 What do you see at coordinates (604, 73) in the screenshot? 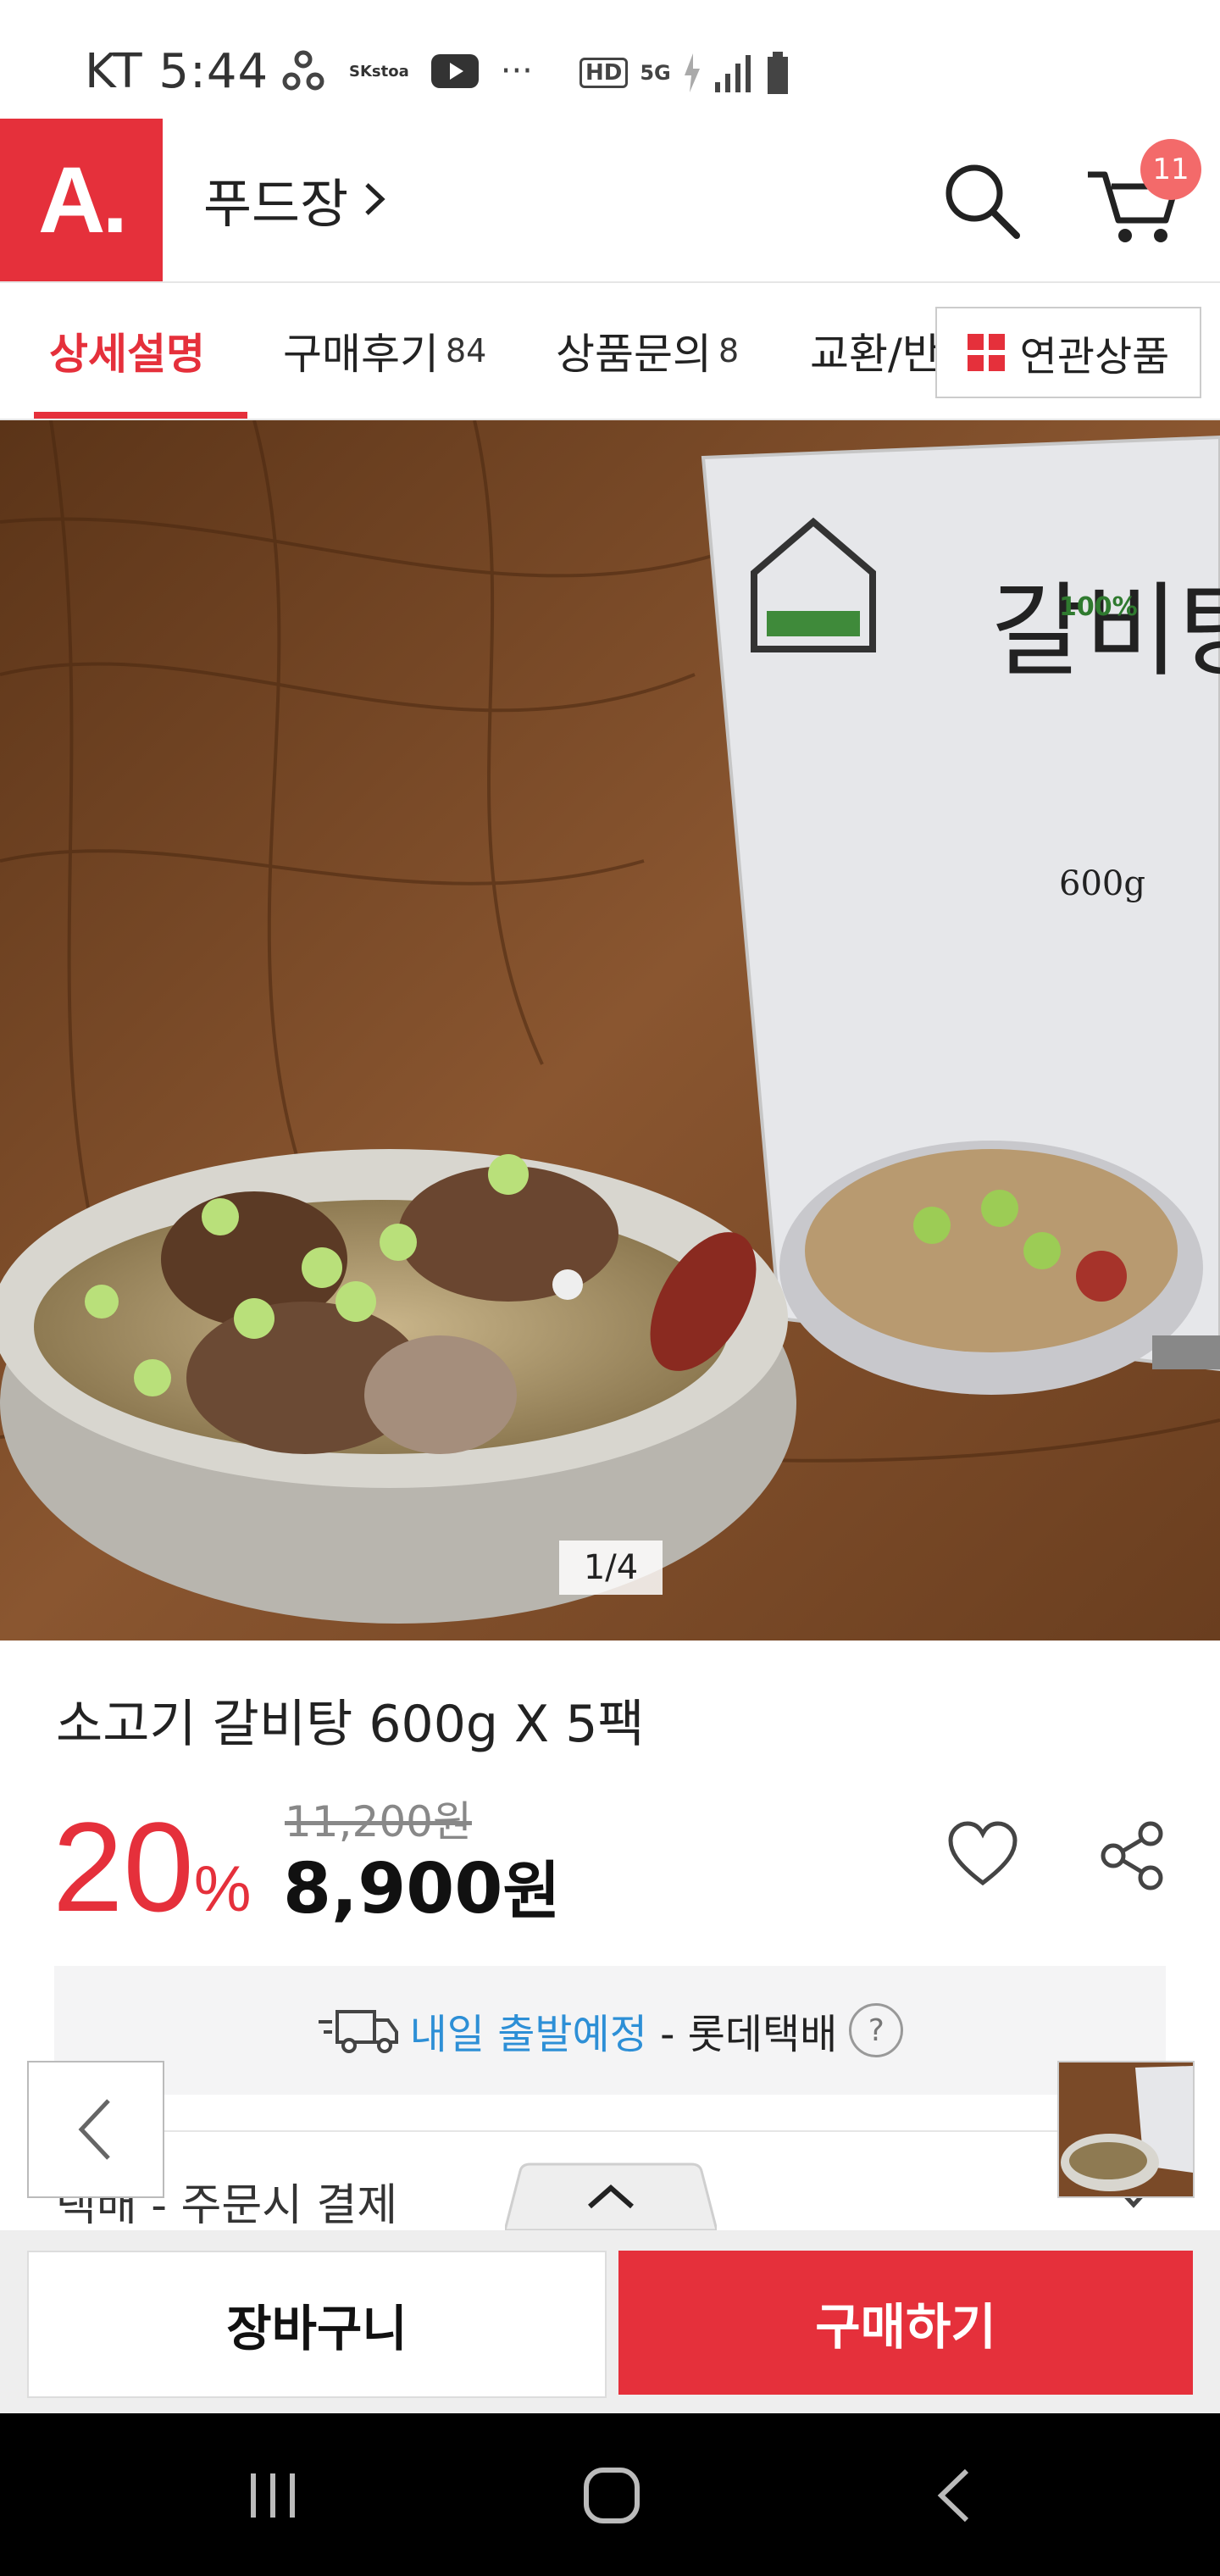
I see `hd-icon: HD` at bounding box center [604, 73].